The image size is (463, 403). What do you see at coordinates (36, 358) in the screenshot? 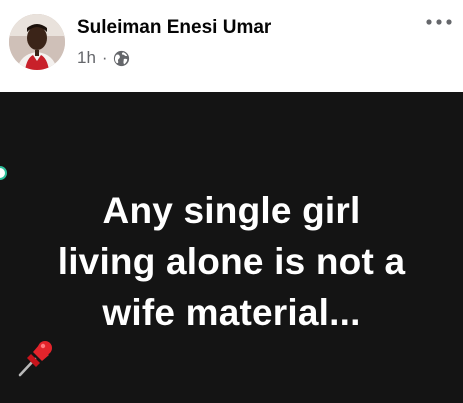
I see `pushpin-icon` at bounding box center [36, 358].